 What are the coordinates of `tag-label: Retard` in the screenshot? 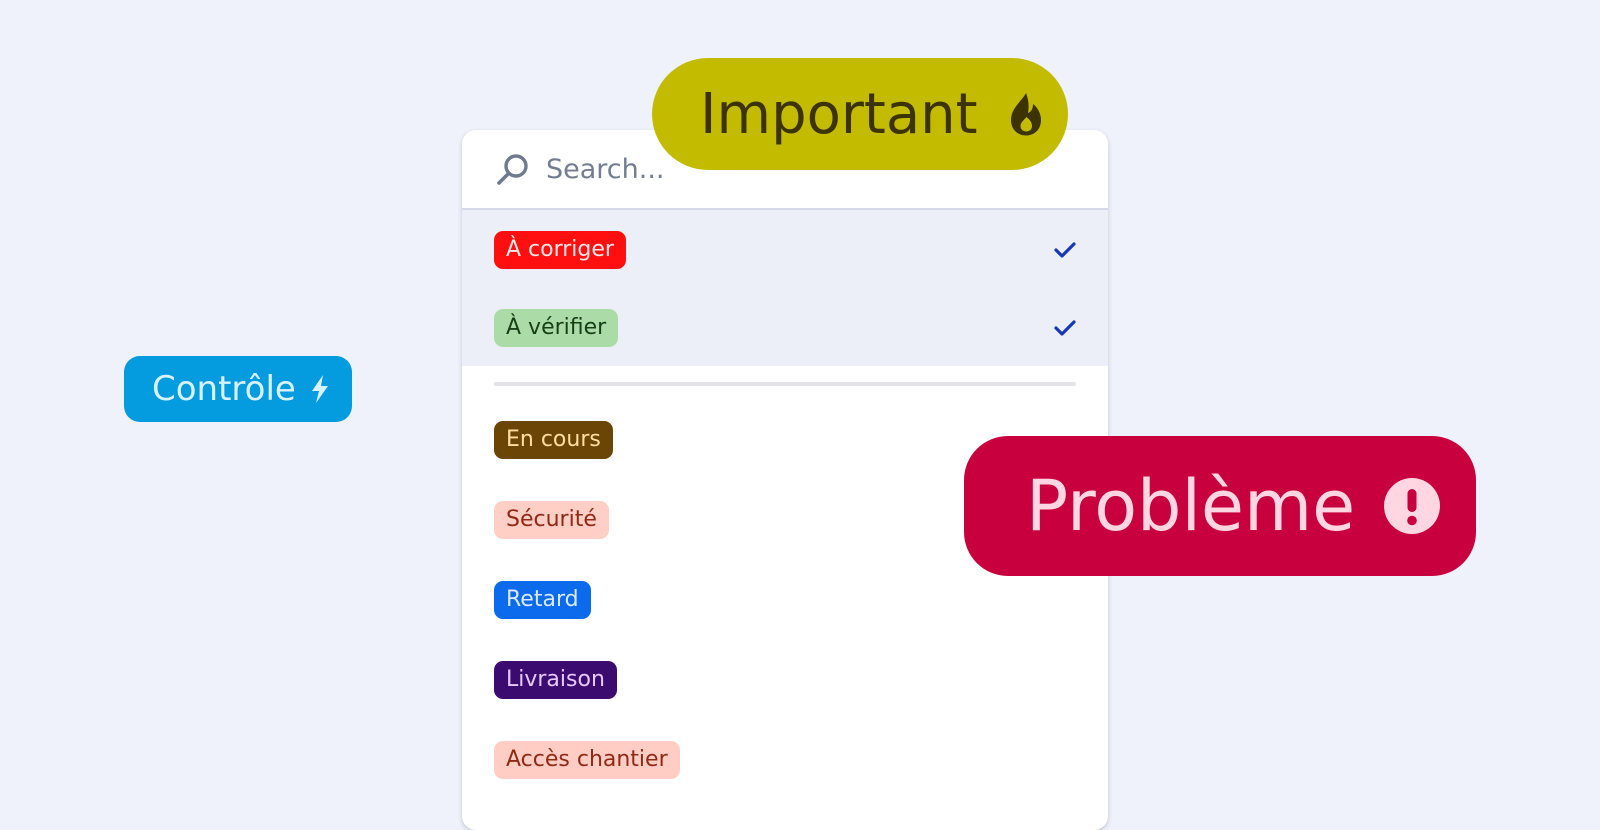 It's located at (542, 600).